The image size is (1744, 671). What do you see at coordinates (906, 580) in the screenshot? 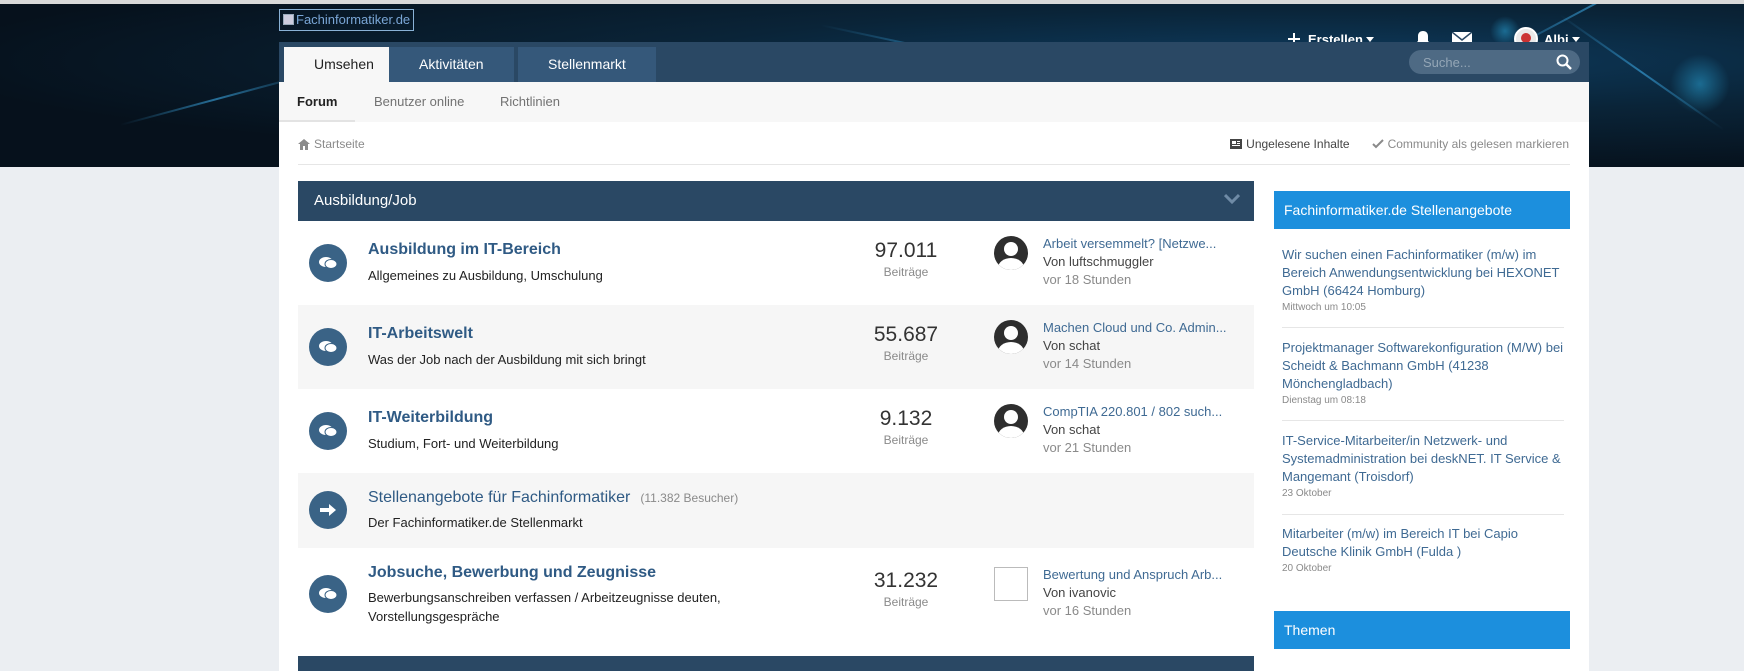
I see `post-count: 31.232` at bounding box center [906, 580].